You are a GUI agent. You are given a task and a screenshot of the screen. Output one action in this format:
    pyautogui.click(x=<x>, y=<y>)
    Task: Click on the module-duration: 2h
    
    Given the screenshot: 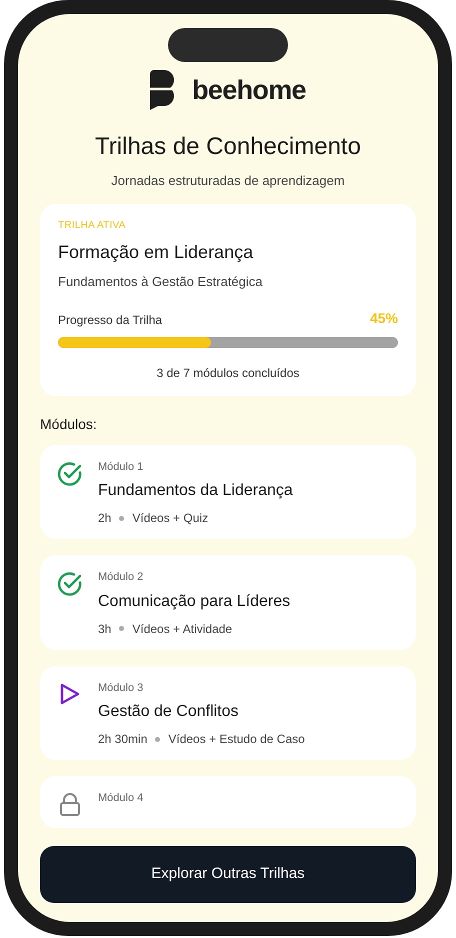 What is the action you would take?
    pyautogui.click(x=105, y=518)
    